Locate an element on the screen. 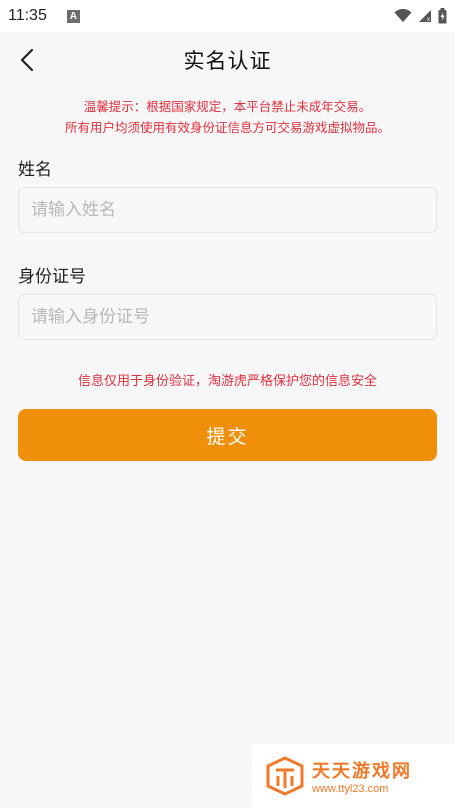 Image resolution: width=455 pixels, height=808 pixels. svg-text: x is located at coordinates (428, 20).